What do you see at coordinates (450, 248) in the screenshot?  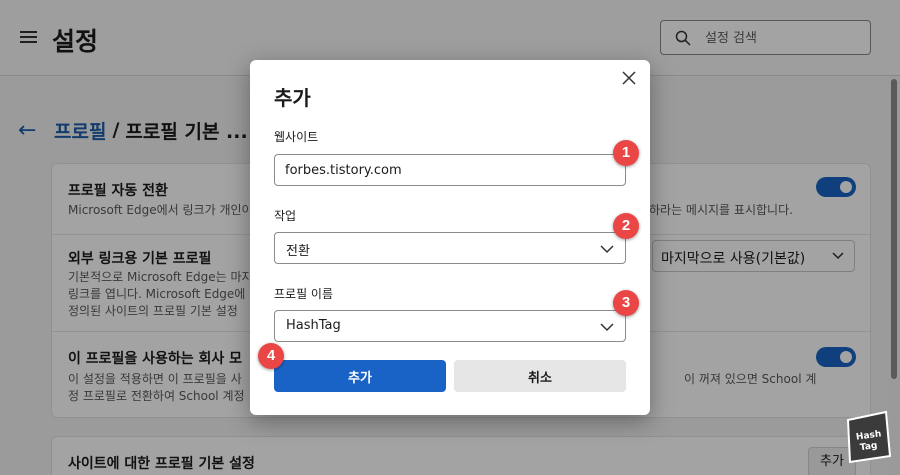 I see `action-select: 전환` at bounding box center [450, 248].